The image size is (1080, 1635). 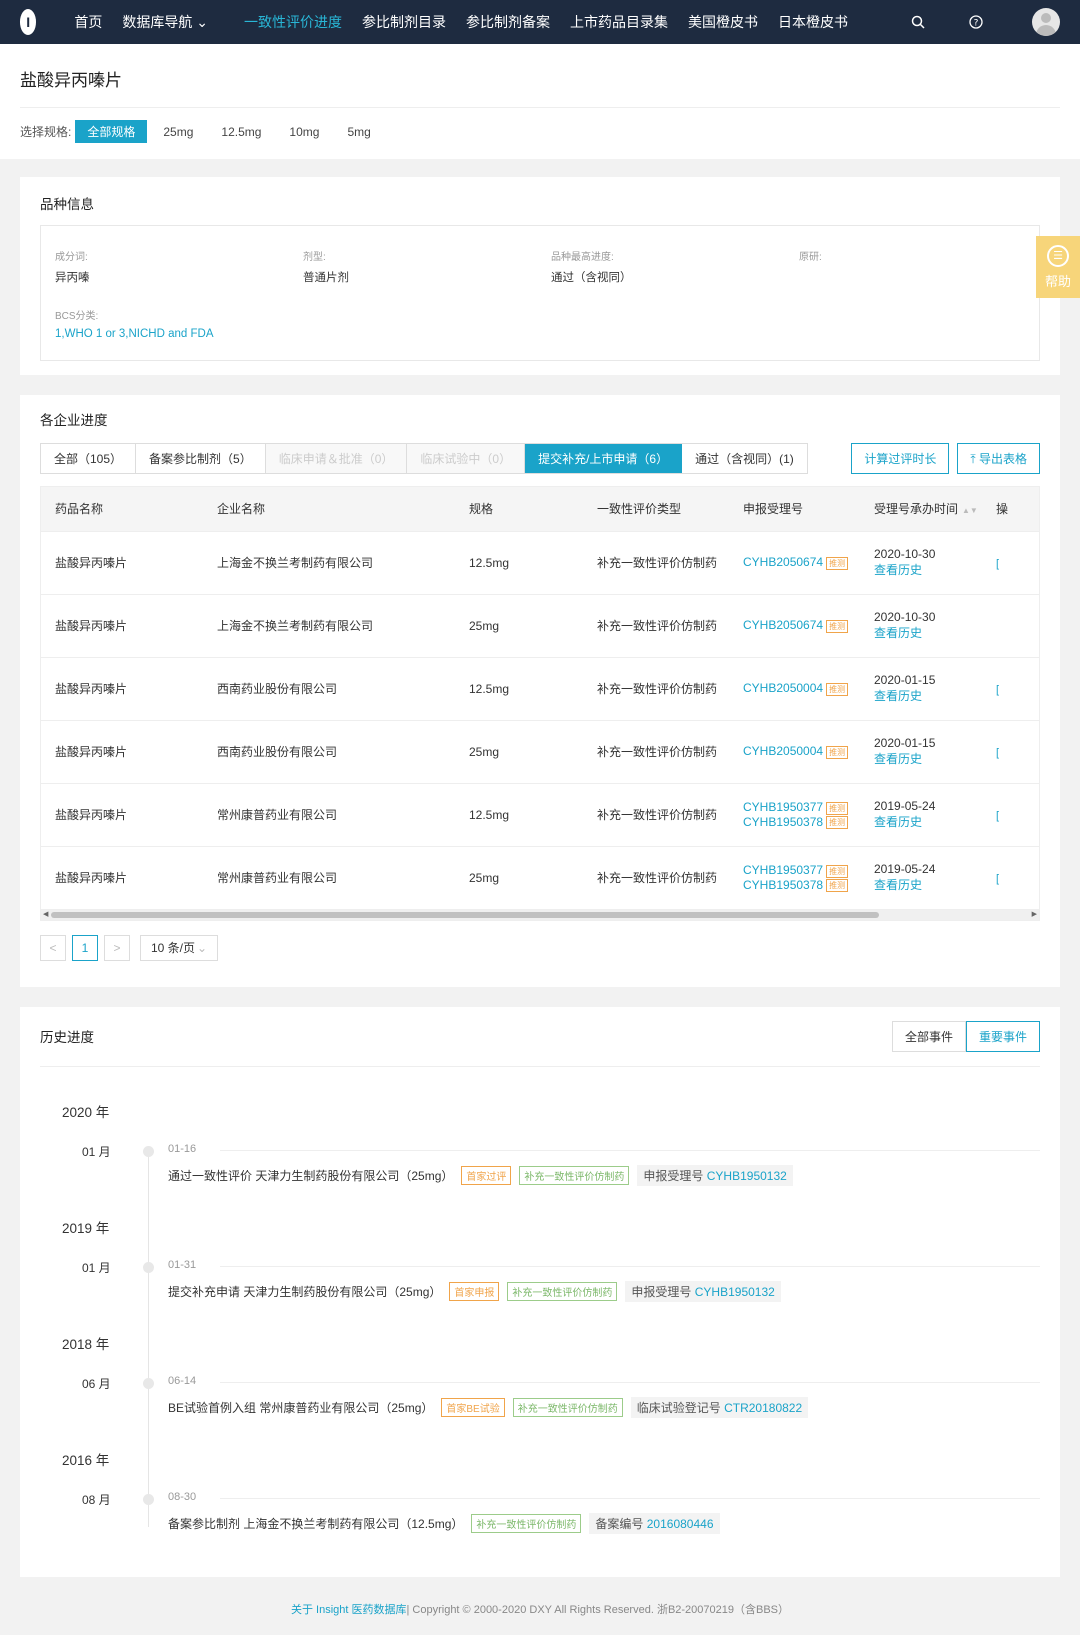 I want to click on scroll-left-icon: ◀, so click(x=45, y=915).